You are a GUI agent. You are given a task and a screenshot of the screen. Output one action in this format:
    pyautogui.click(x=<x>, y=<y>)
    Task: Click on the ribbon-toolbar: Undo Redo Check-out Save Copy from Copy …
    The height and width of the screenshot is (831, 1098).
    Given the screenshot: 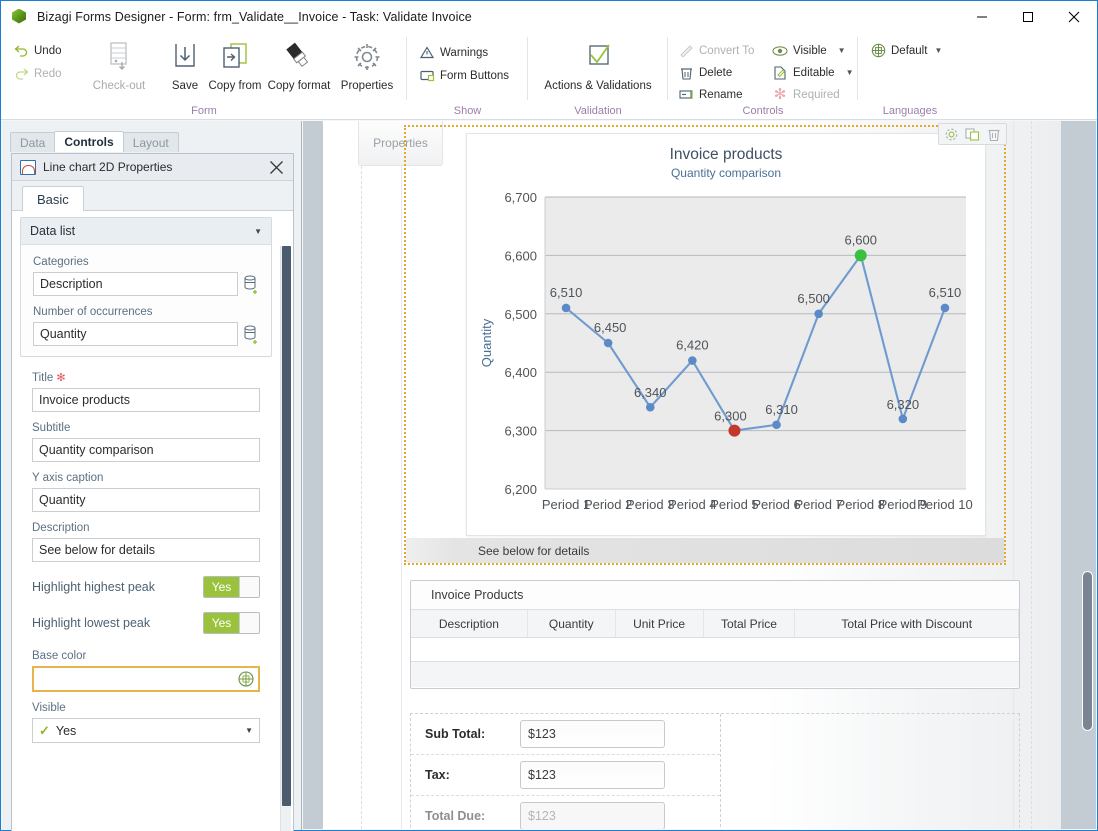 What is the action you would take?
    pyautogui.click(x=549, y=76)
    